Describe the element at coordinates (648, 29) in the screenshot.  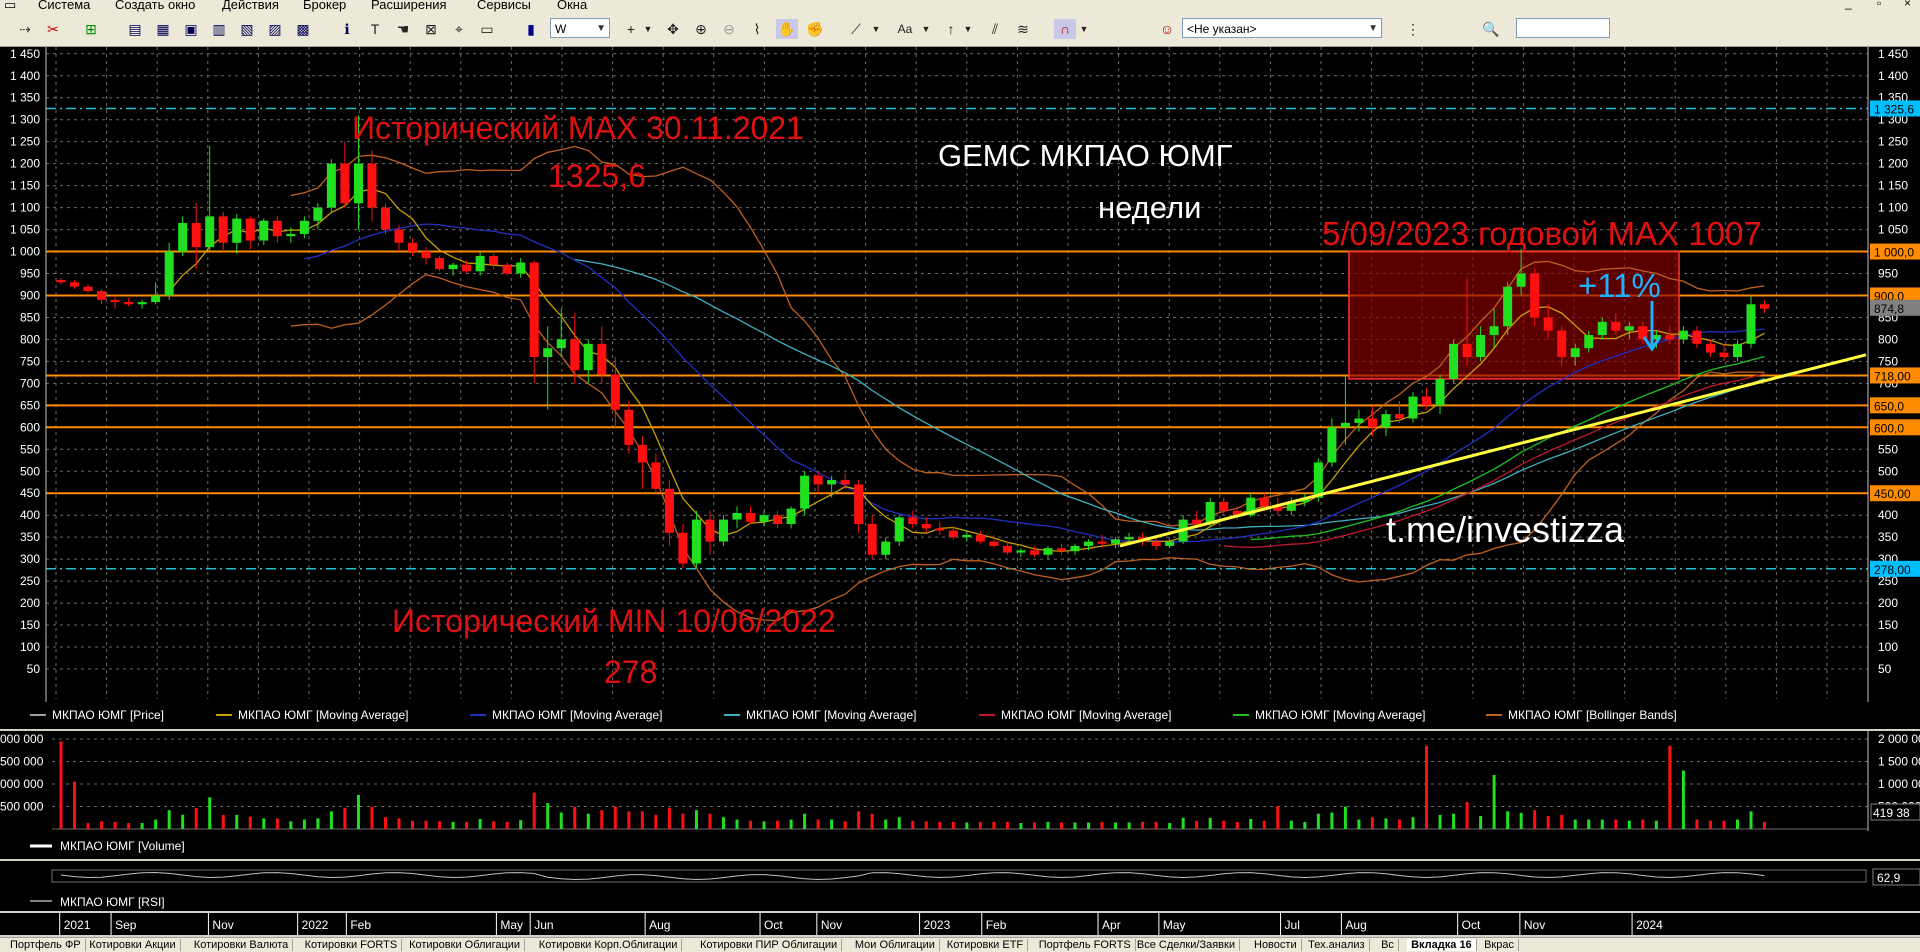
I see `crosshair-dropdown-icon: ▼` at that location.